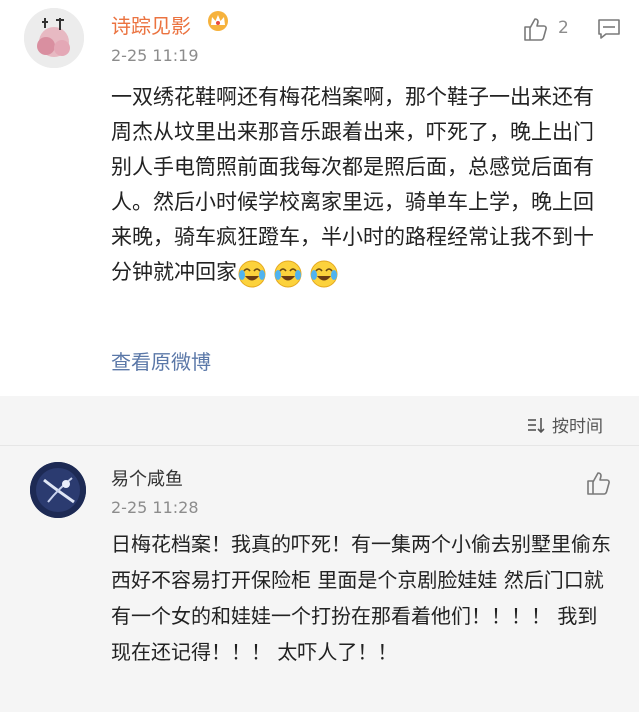 The image size is (639, 712). I want to click on reply-timestamp: 2-25 11:28, so click(155, 507).